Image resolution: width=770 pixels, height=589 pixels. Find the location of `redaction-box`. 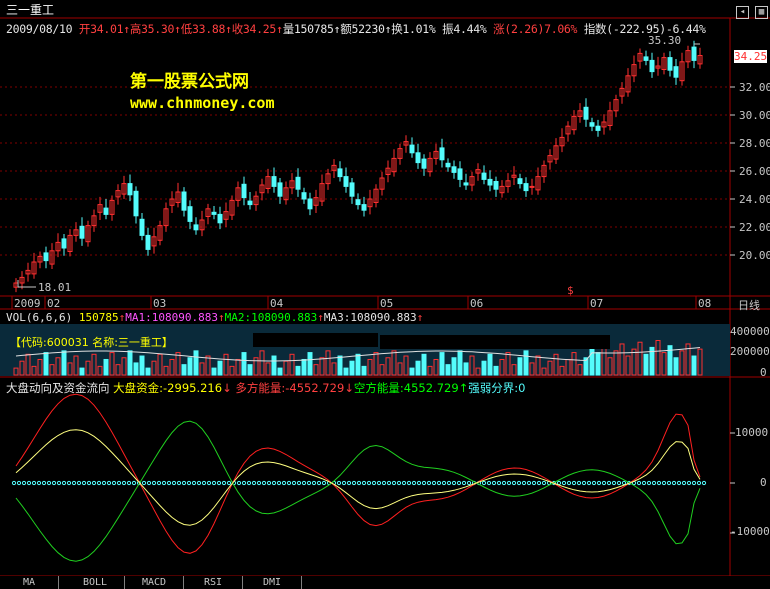

redaction-box is located at coordinates (495, 342).